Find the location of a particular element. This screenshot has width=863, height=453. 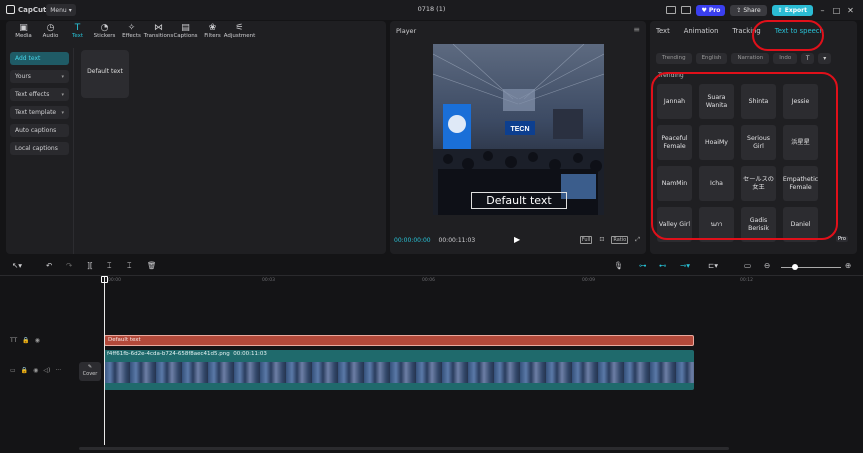

ruler-label: 00:06 is located at coordinates (428, 280).